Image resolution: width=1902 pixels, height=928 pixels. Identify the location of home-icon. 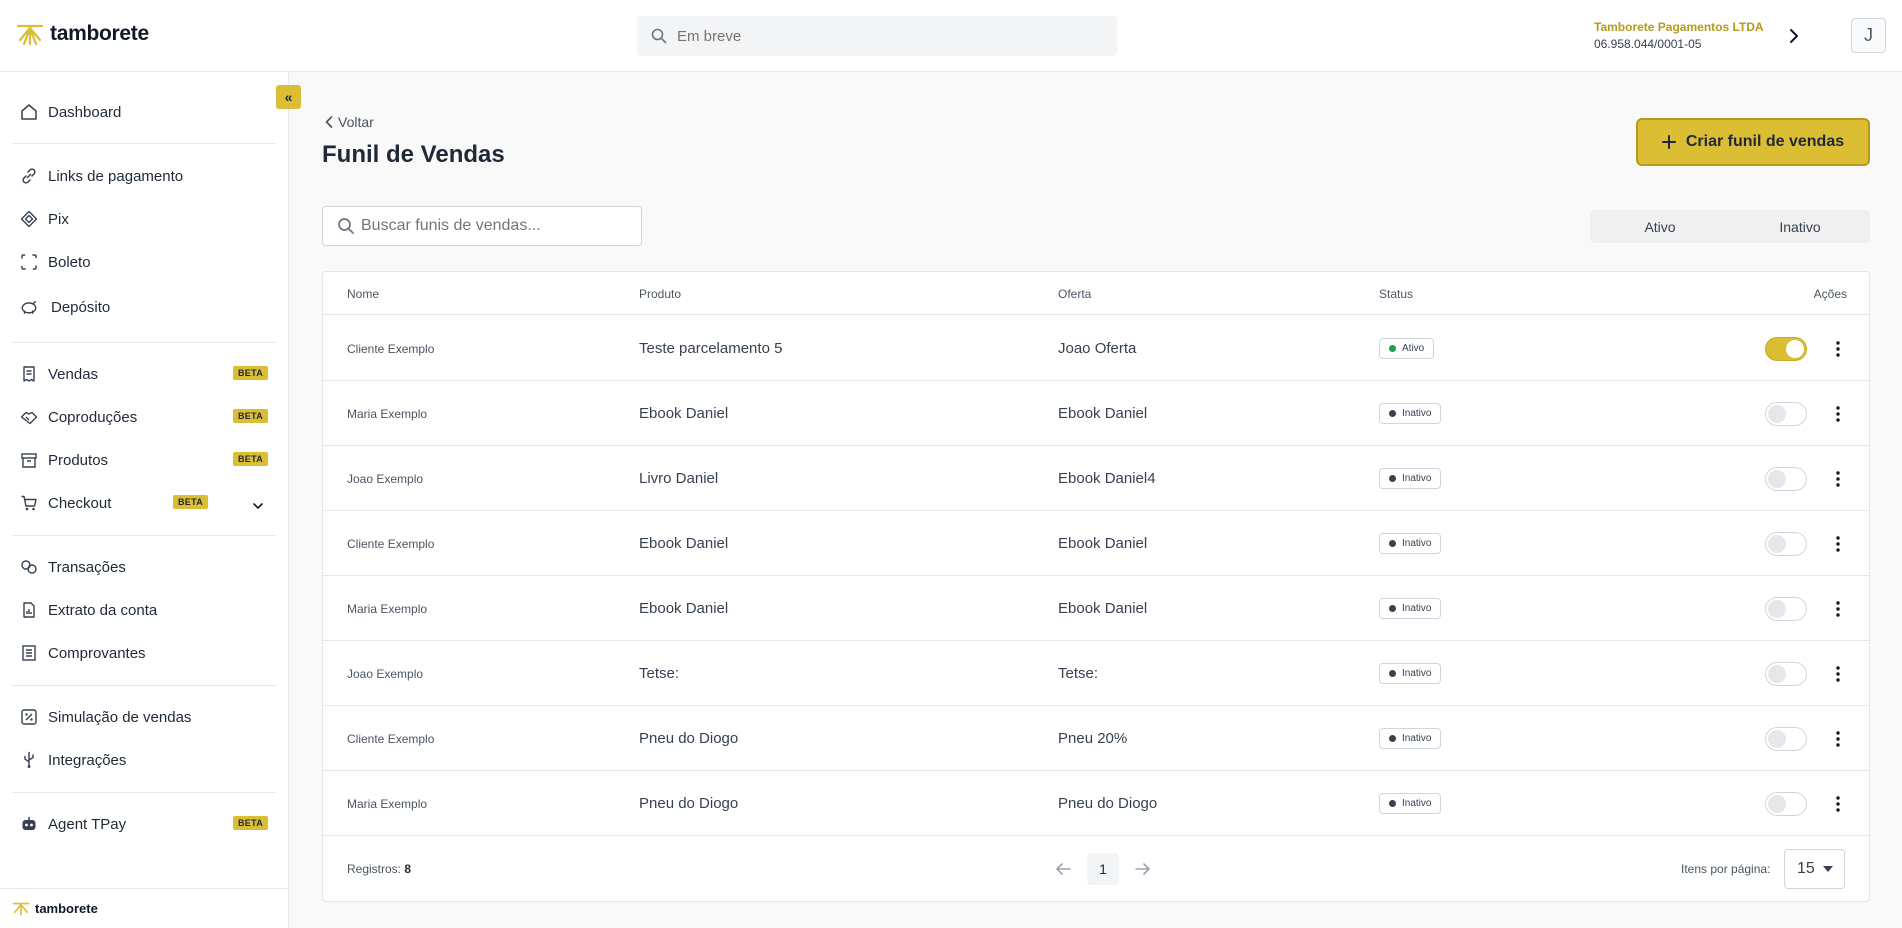
(29, 112).